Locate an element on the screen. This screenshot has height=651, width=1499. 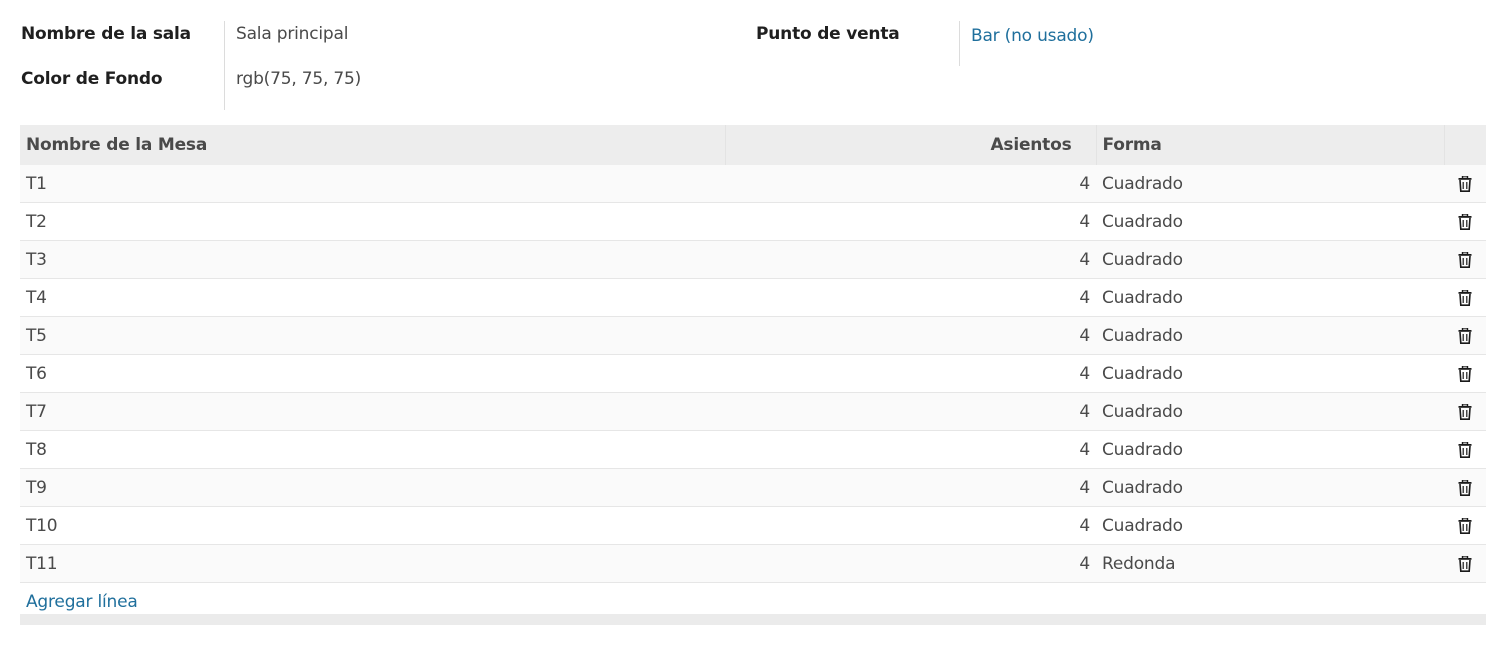
table-row: T8 4 Cuadrado is located at coordinates (753, 449).